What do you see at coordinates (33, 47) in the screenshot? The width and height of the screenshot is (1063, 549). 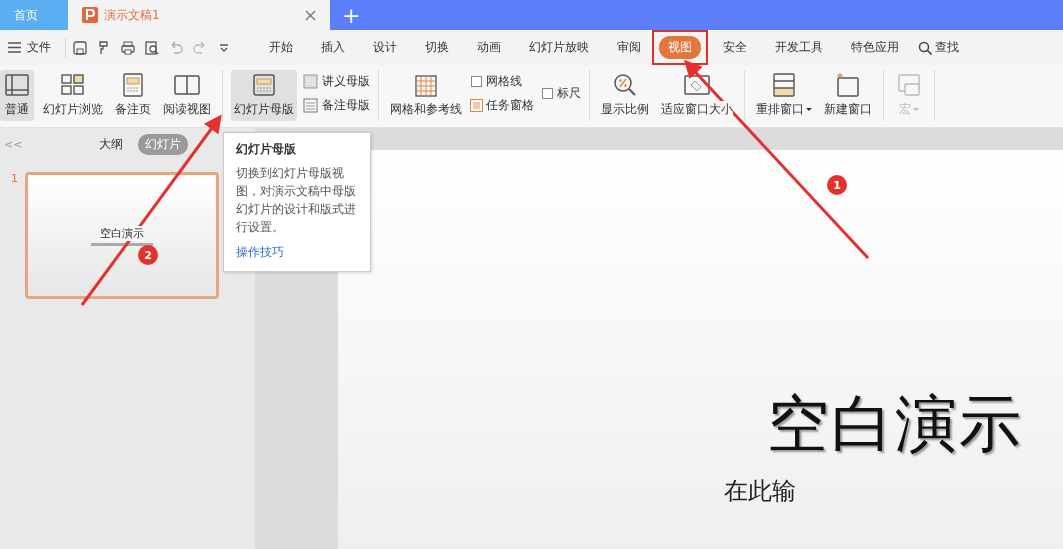 I see `file-menu-button: 文件` at bounding box center [33, 47].